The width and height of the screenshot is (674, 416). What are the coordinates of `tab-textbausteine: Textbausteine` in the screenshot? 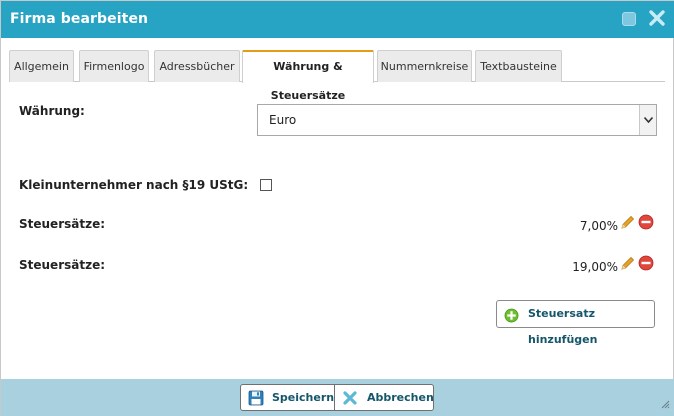 It's located at (518, 66).